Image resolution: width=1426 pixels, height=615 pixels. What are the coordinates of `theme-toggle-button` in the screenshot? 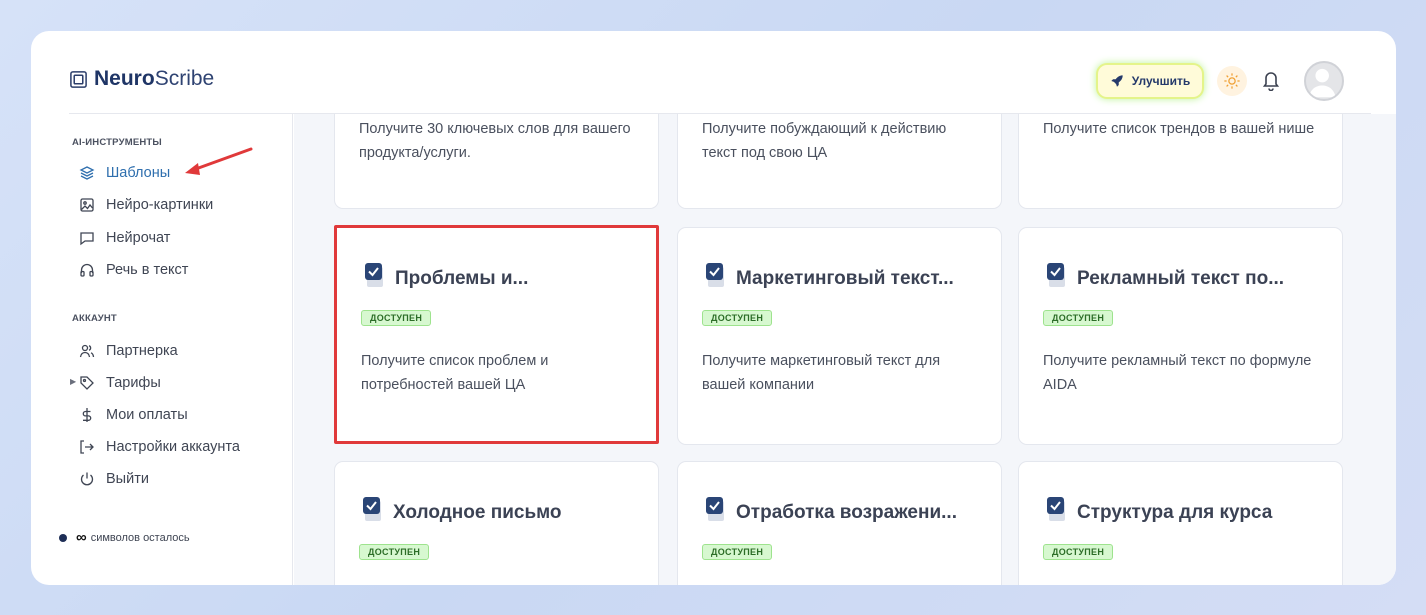 It's located at (1232, 81).